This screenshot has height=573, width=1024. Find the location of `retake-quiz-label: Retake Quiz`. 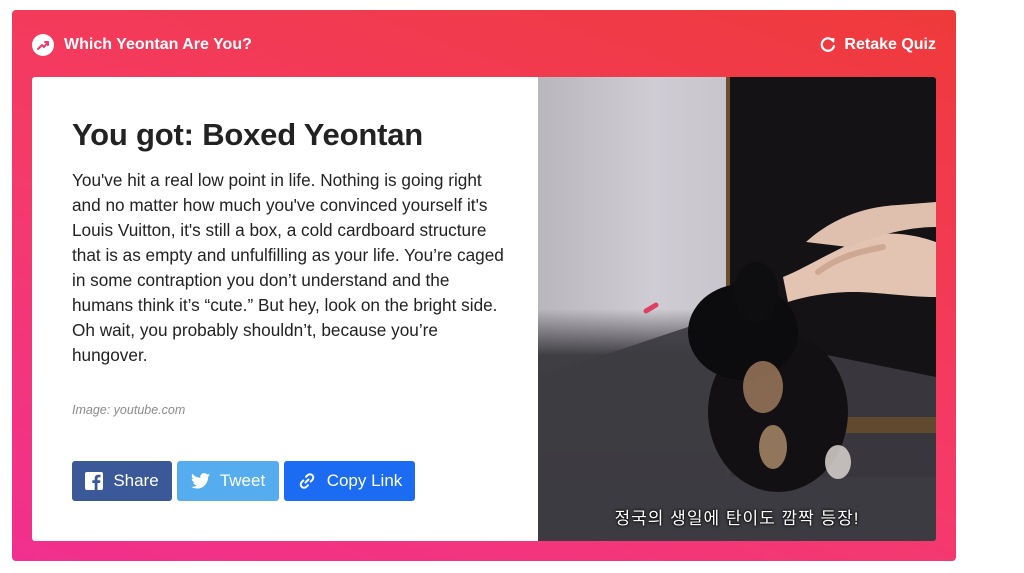

retake-quiz-label: Retake Quiz is located at coordinates (890, 44).